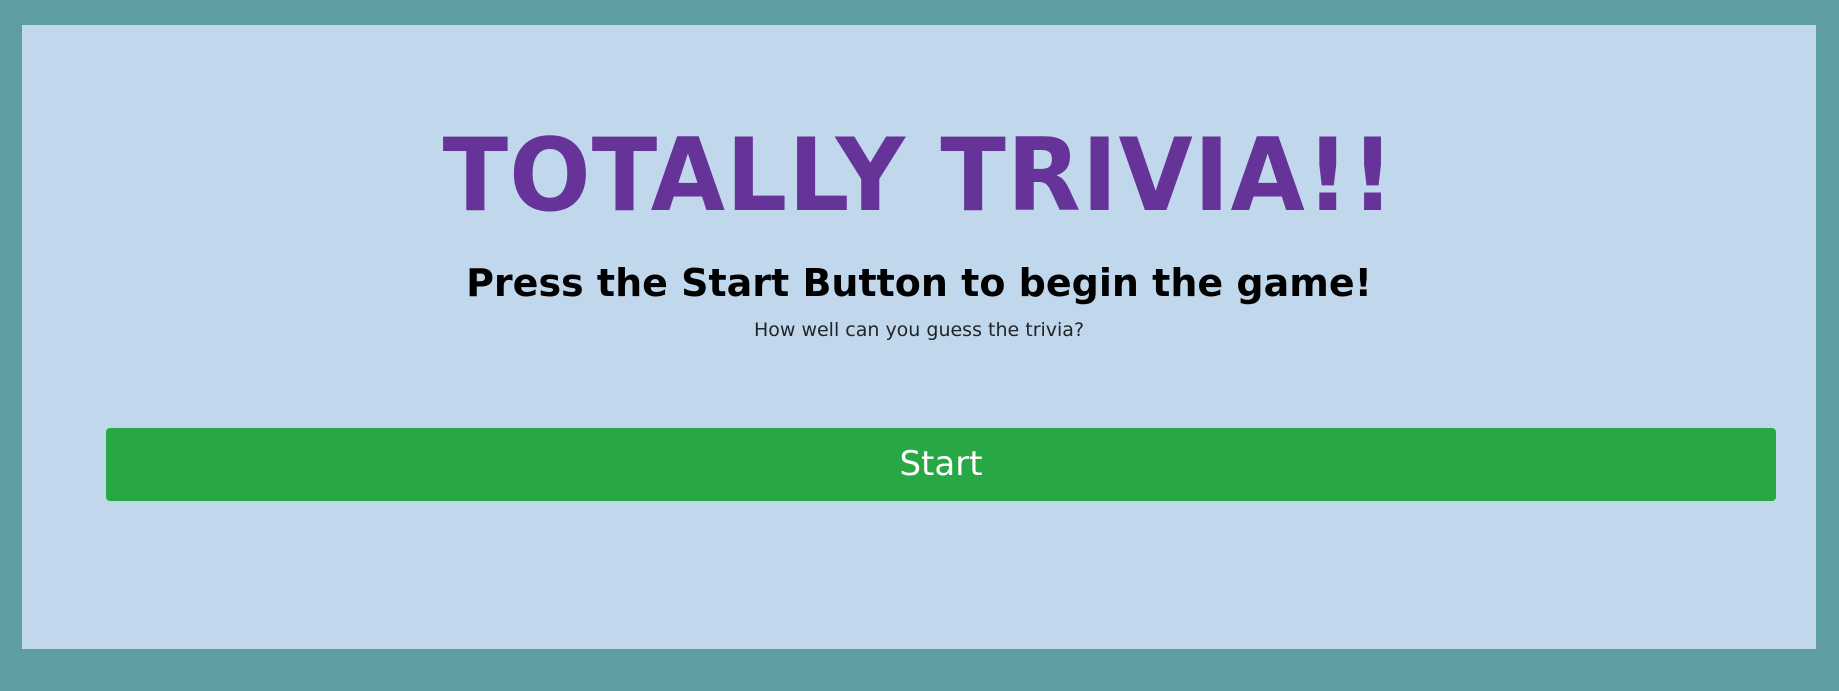 The height and width of the screenshot is (691, 1839). I want to click on tagline-text: How well can you guess the trivia?, so click(919, 330).